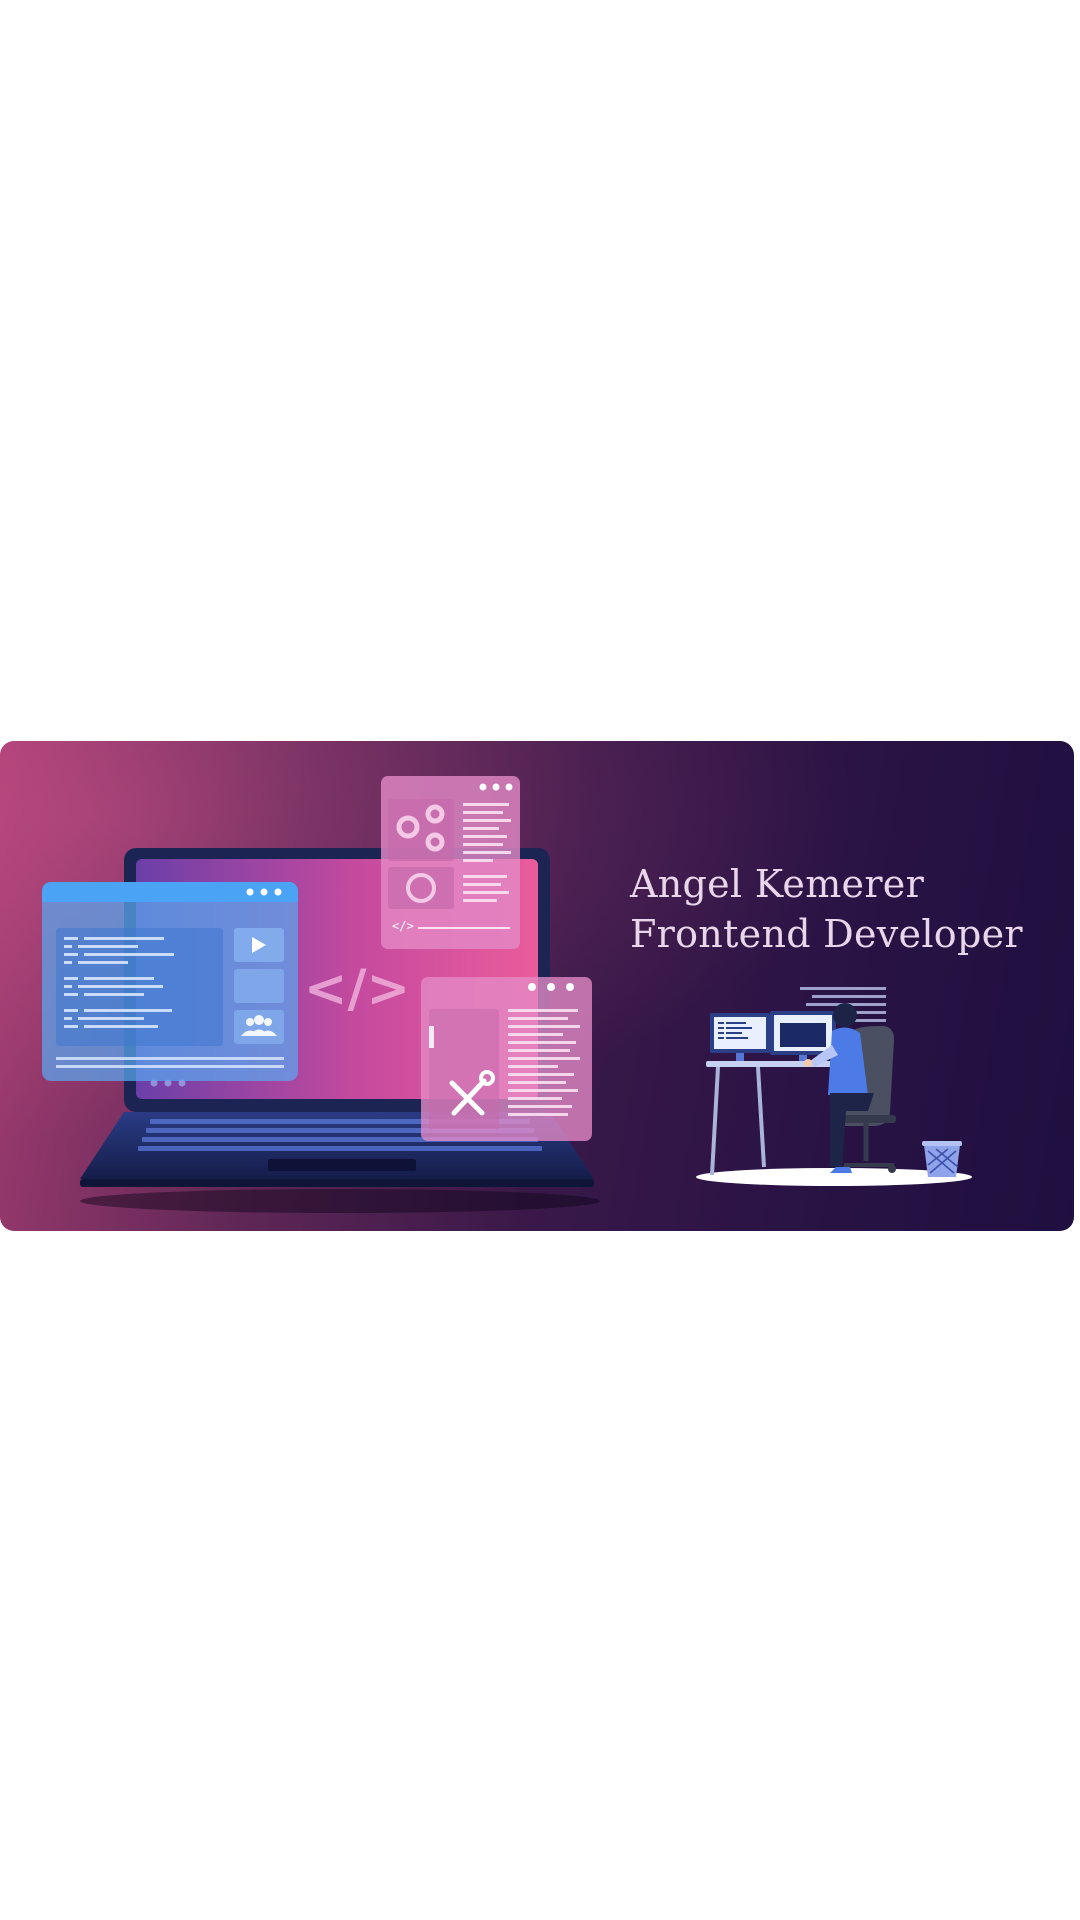  I want to click on pink-tools-window, so click(506, 1059).